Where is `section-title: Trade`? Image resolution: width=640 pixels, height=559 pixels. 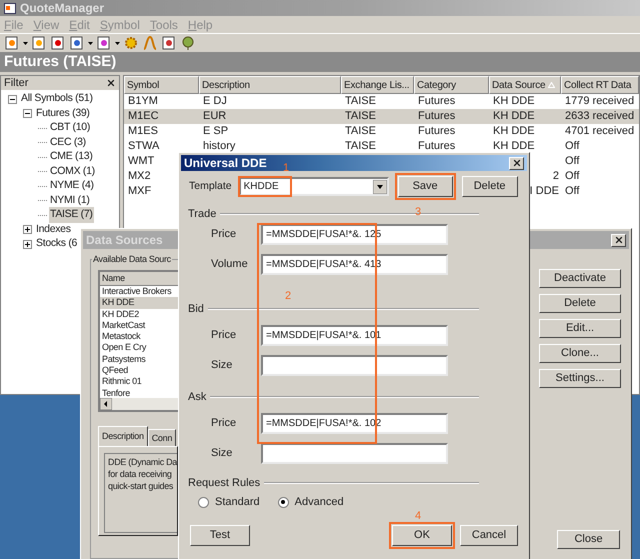
section-title: Trade is located at coordinates (203, 214).